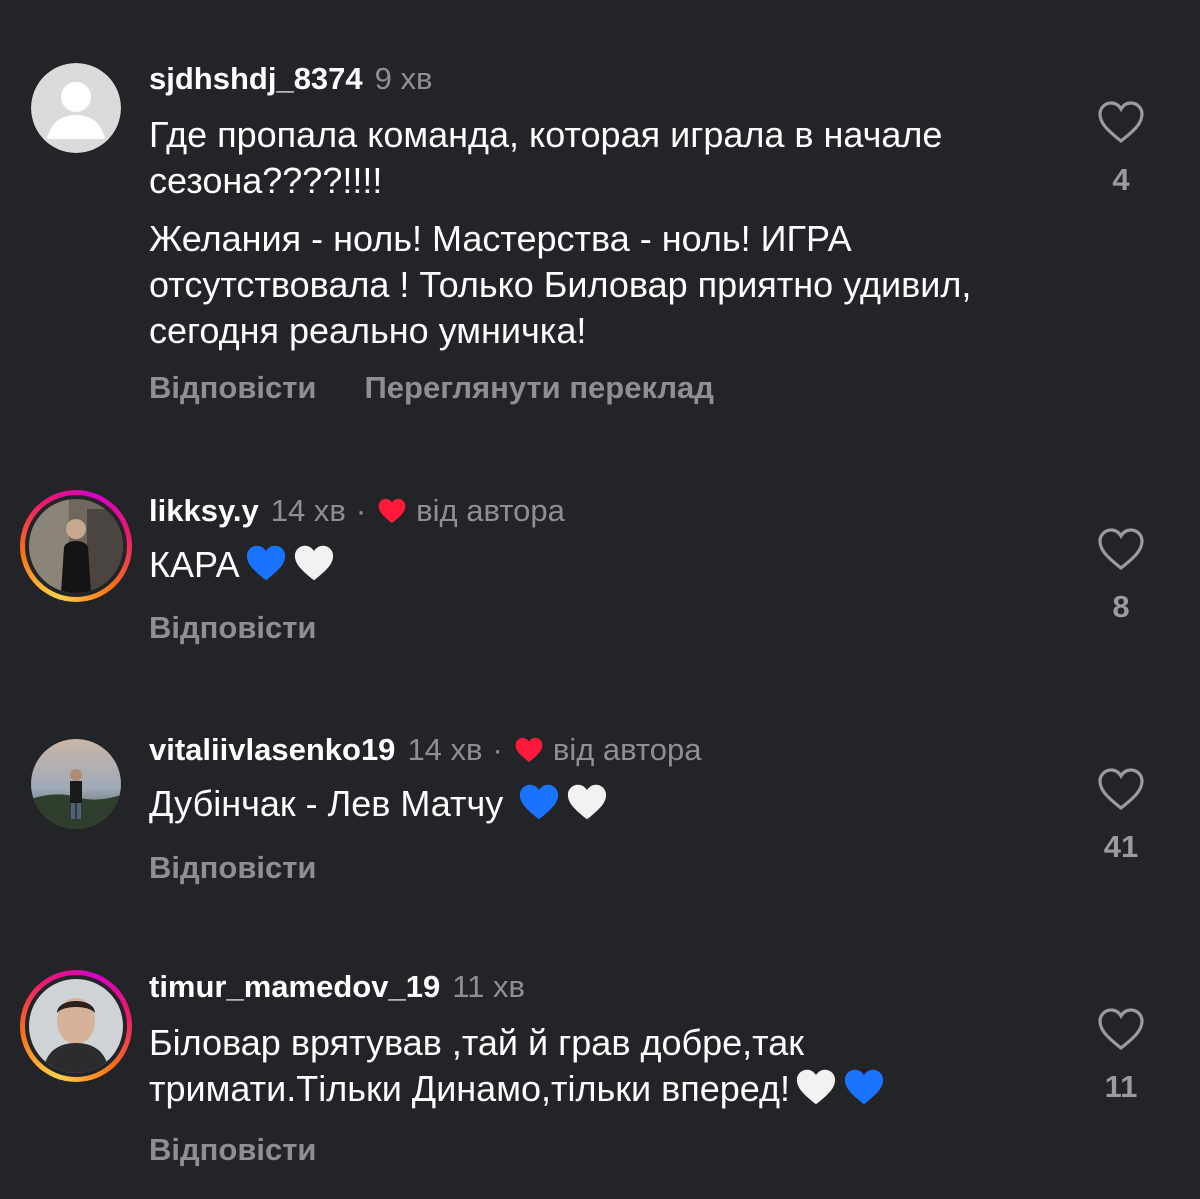 This screenshot has height=1199, width=1200. I want to click on comment-meta: timur_mamedov_19 11 хв, so click(337, 987).